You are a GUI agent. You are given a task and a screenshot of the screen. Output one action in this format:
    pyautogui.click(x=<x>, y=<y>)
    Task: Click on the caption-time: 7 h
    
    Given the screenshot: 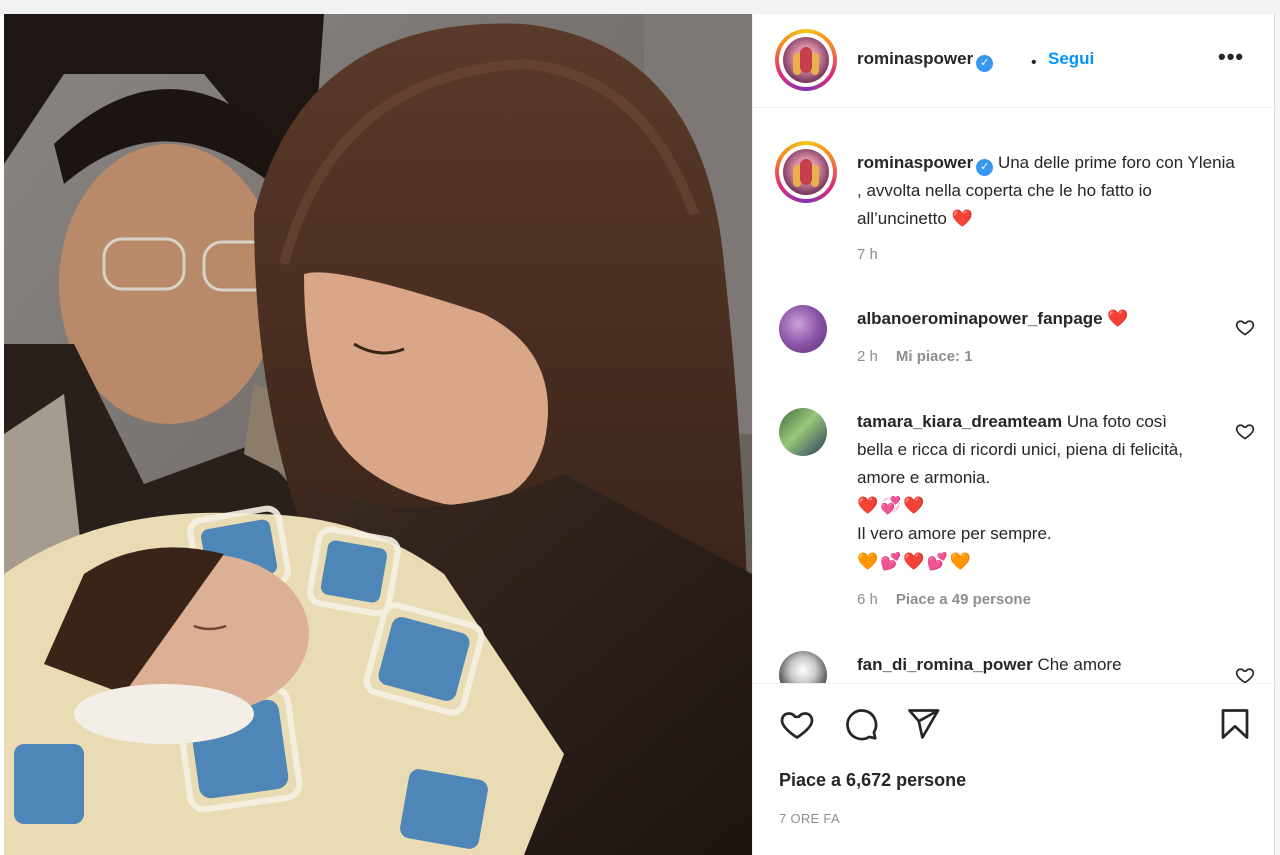 What is the action you would take?
    pyautogui.click(x=867, y=254)
    